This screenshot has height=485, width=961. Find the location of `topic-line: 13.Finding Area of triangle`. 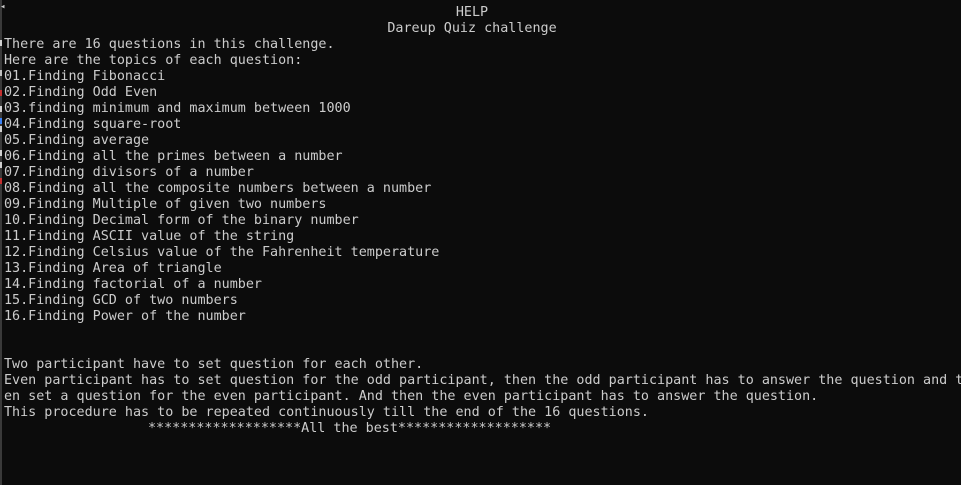

topic-line: 13.Finding Area of triangle is located at coordinates (113, 268).